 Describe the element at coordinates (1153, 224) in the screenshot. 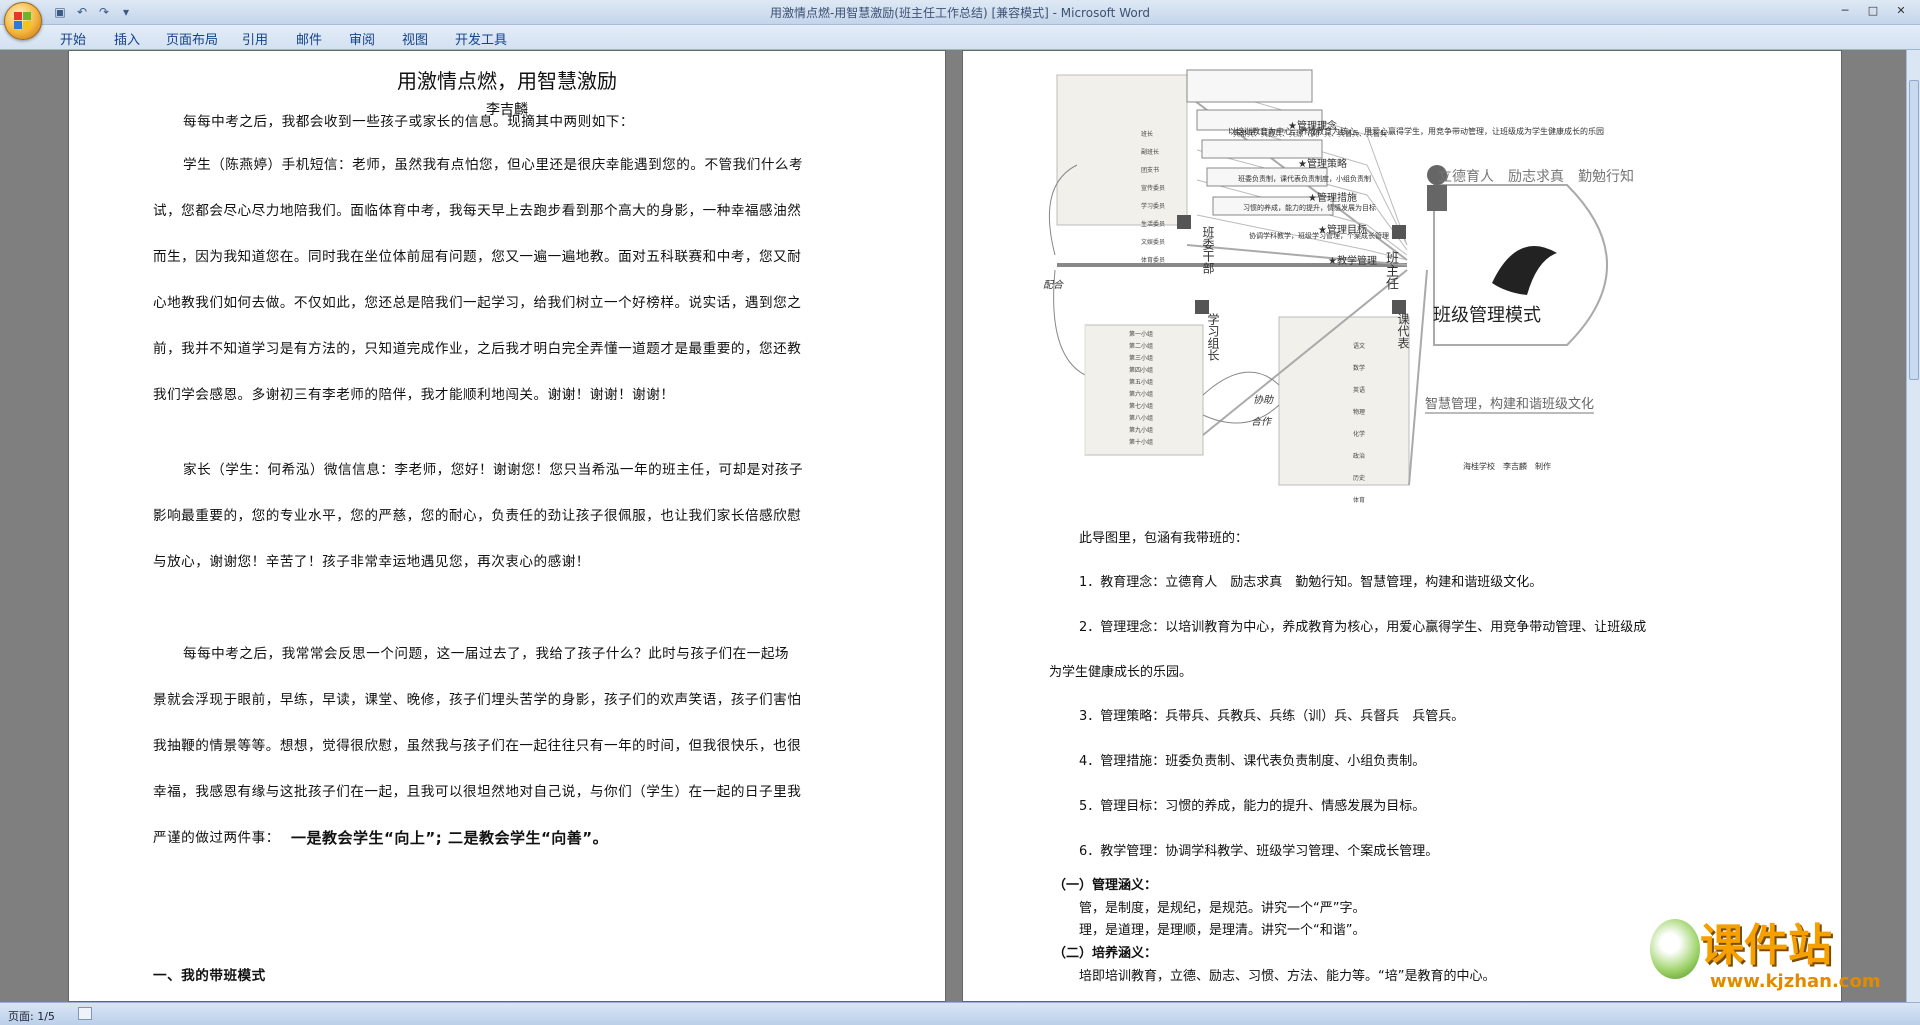

I see `cadre-label: 生活委员` at that location.